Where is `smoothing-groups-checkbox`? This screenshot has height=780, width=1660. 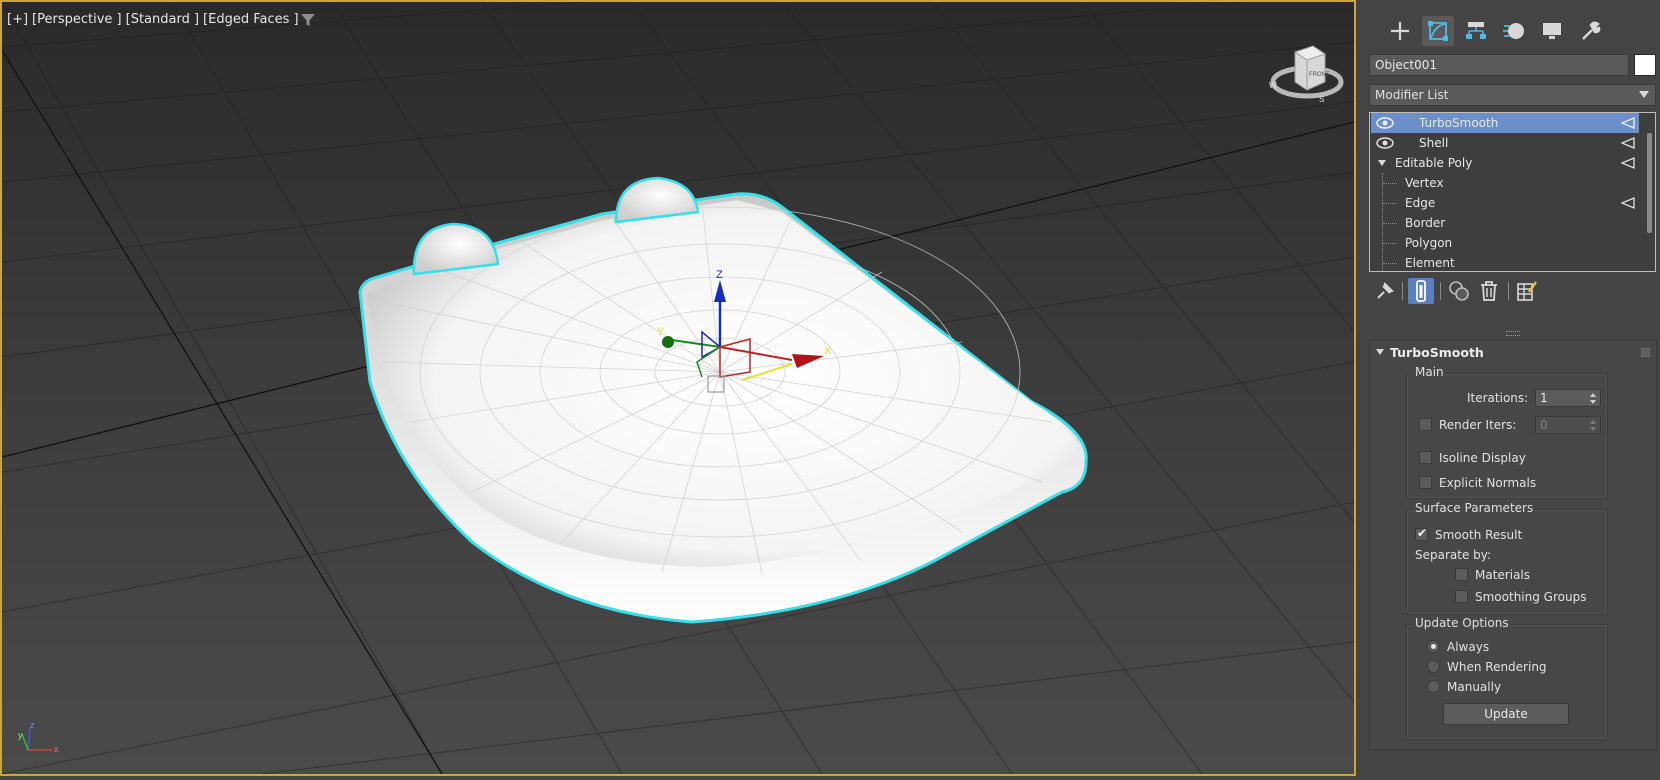
smoothing-groups-checkbox is located at coordinates (1461, 596).